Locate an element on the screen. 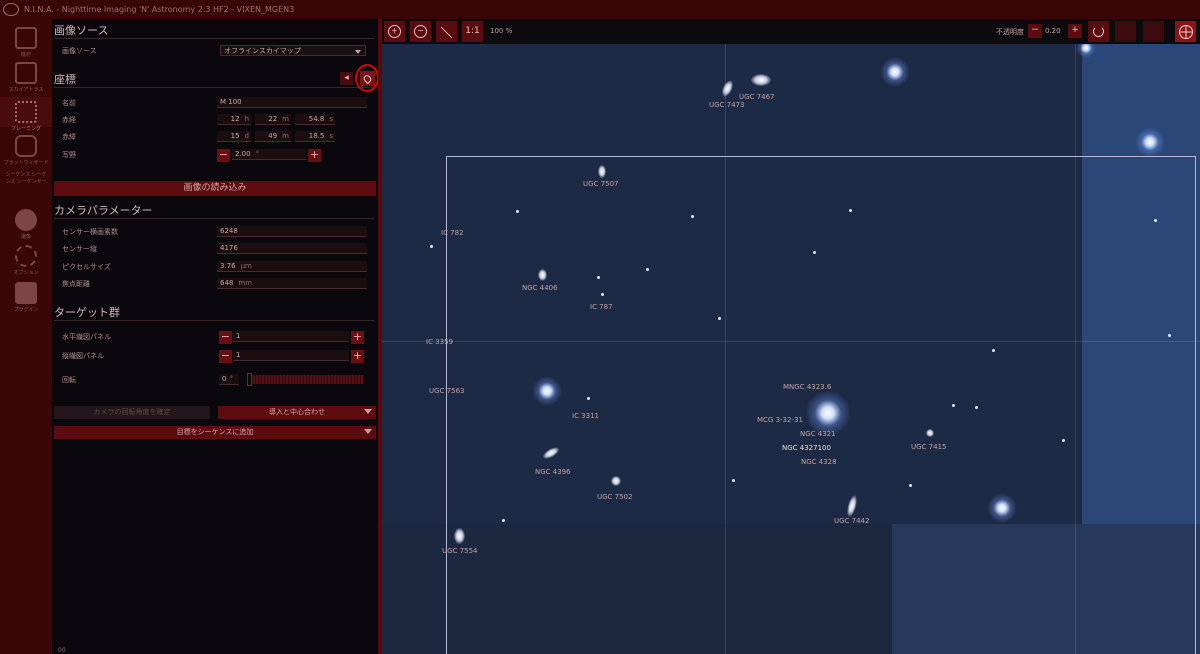 The height and width of the screenshot is (654, 1200). object-label: NGC 4327100 is located at coordinates (806, 448).